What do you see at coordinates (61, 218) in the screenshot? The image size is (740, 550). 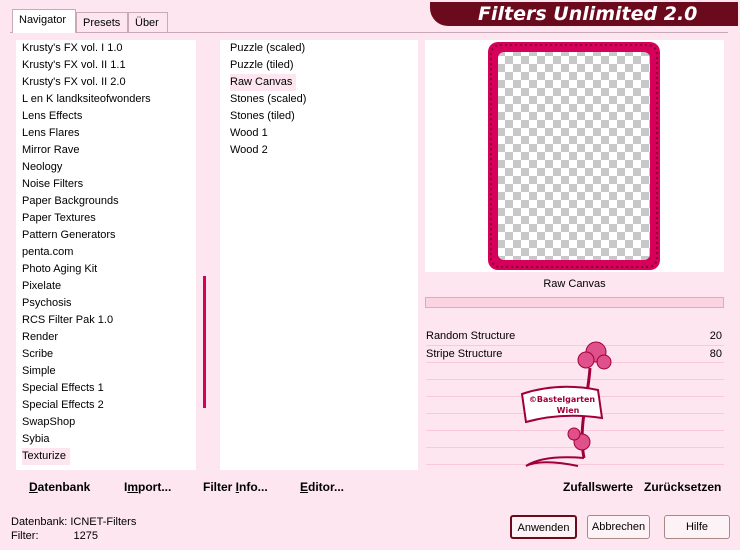 I see `category-item: Paper Textures` at bounding box center [61, 218].